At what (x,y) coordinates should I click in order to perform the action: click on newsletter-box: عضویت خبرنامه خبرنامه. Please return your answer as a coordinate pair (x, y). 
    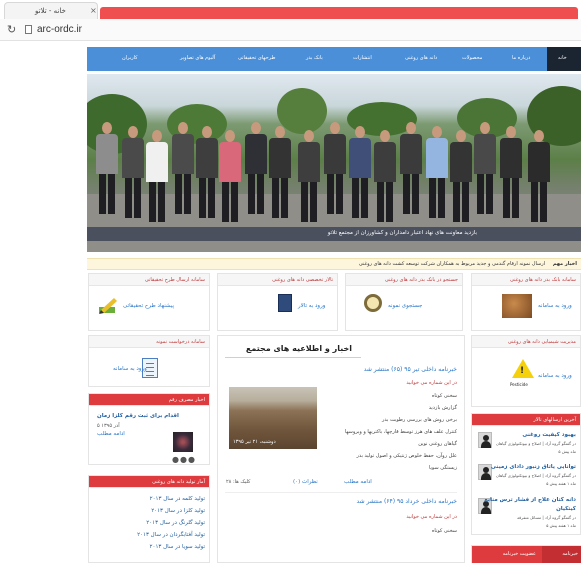
    Looking at the image, I should click on (526, 554).